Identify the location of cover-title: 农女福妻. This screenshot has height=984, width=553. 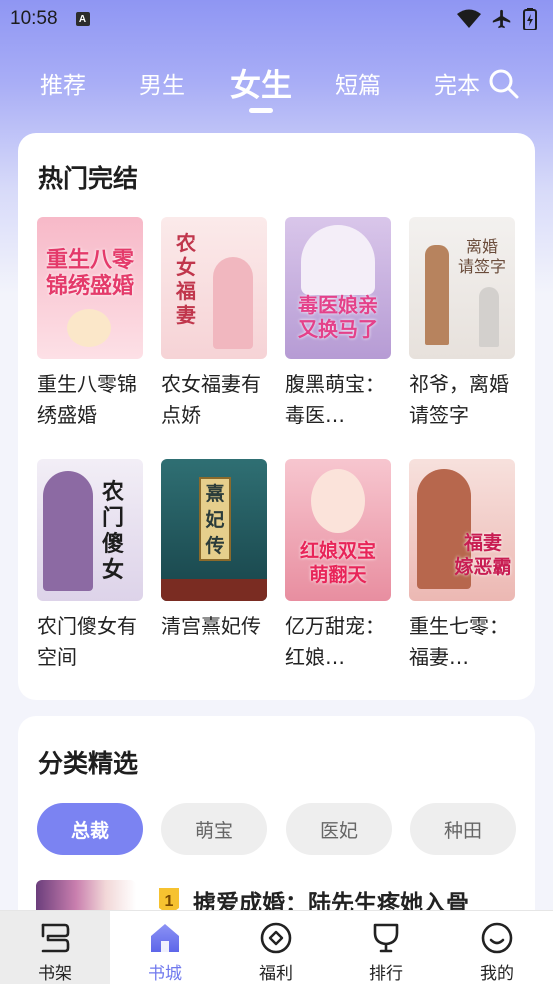
(186, 279).